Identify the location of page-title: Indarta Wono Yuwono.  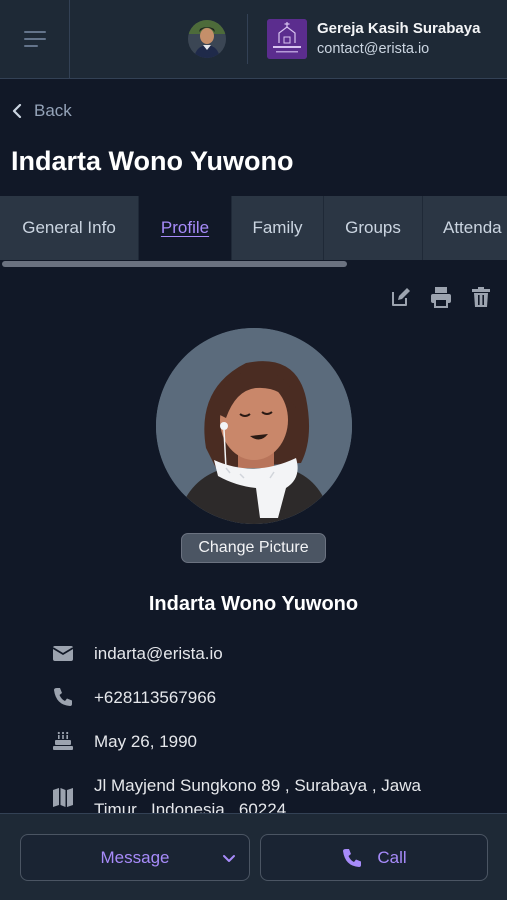
(152, 161).